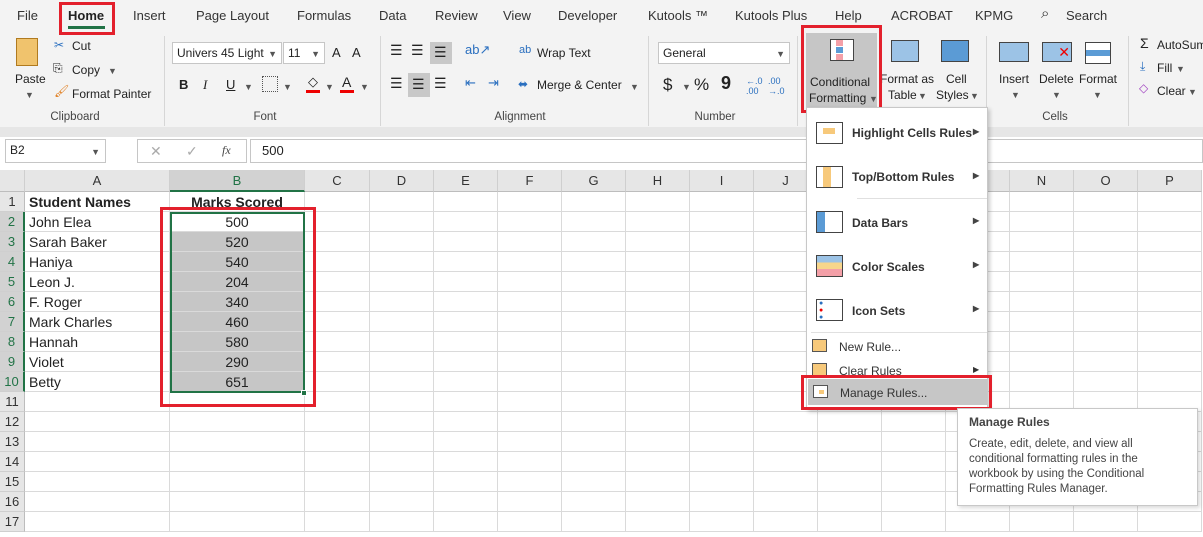  Describe the element at coordinates (324, 15) in the screenshot. I see `tab-formulas: Formulas` at that location.